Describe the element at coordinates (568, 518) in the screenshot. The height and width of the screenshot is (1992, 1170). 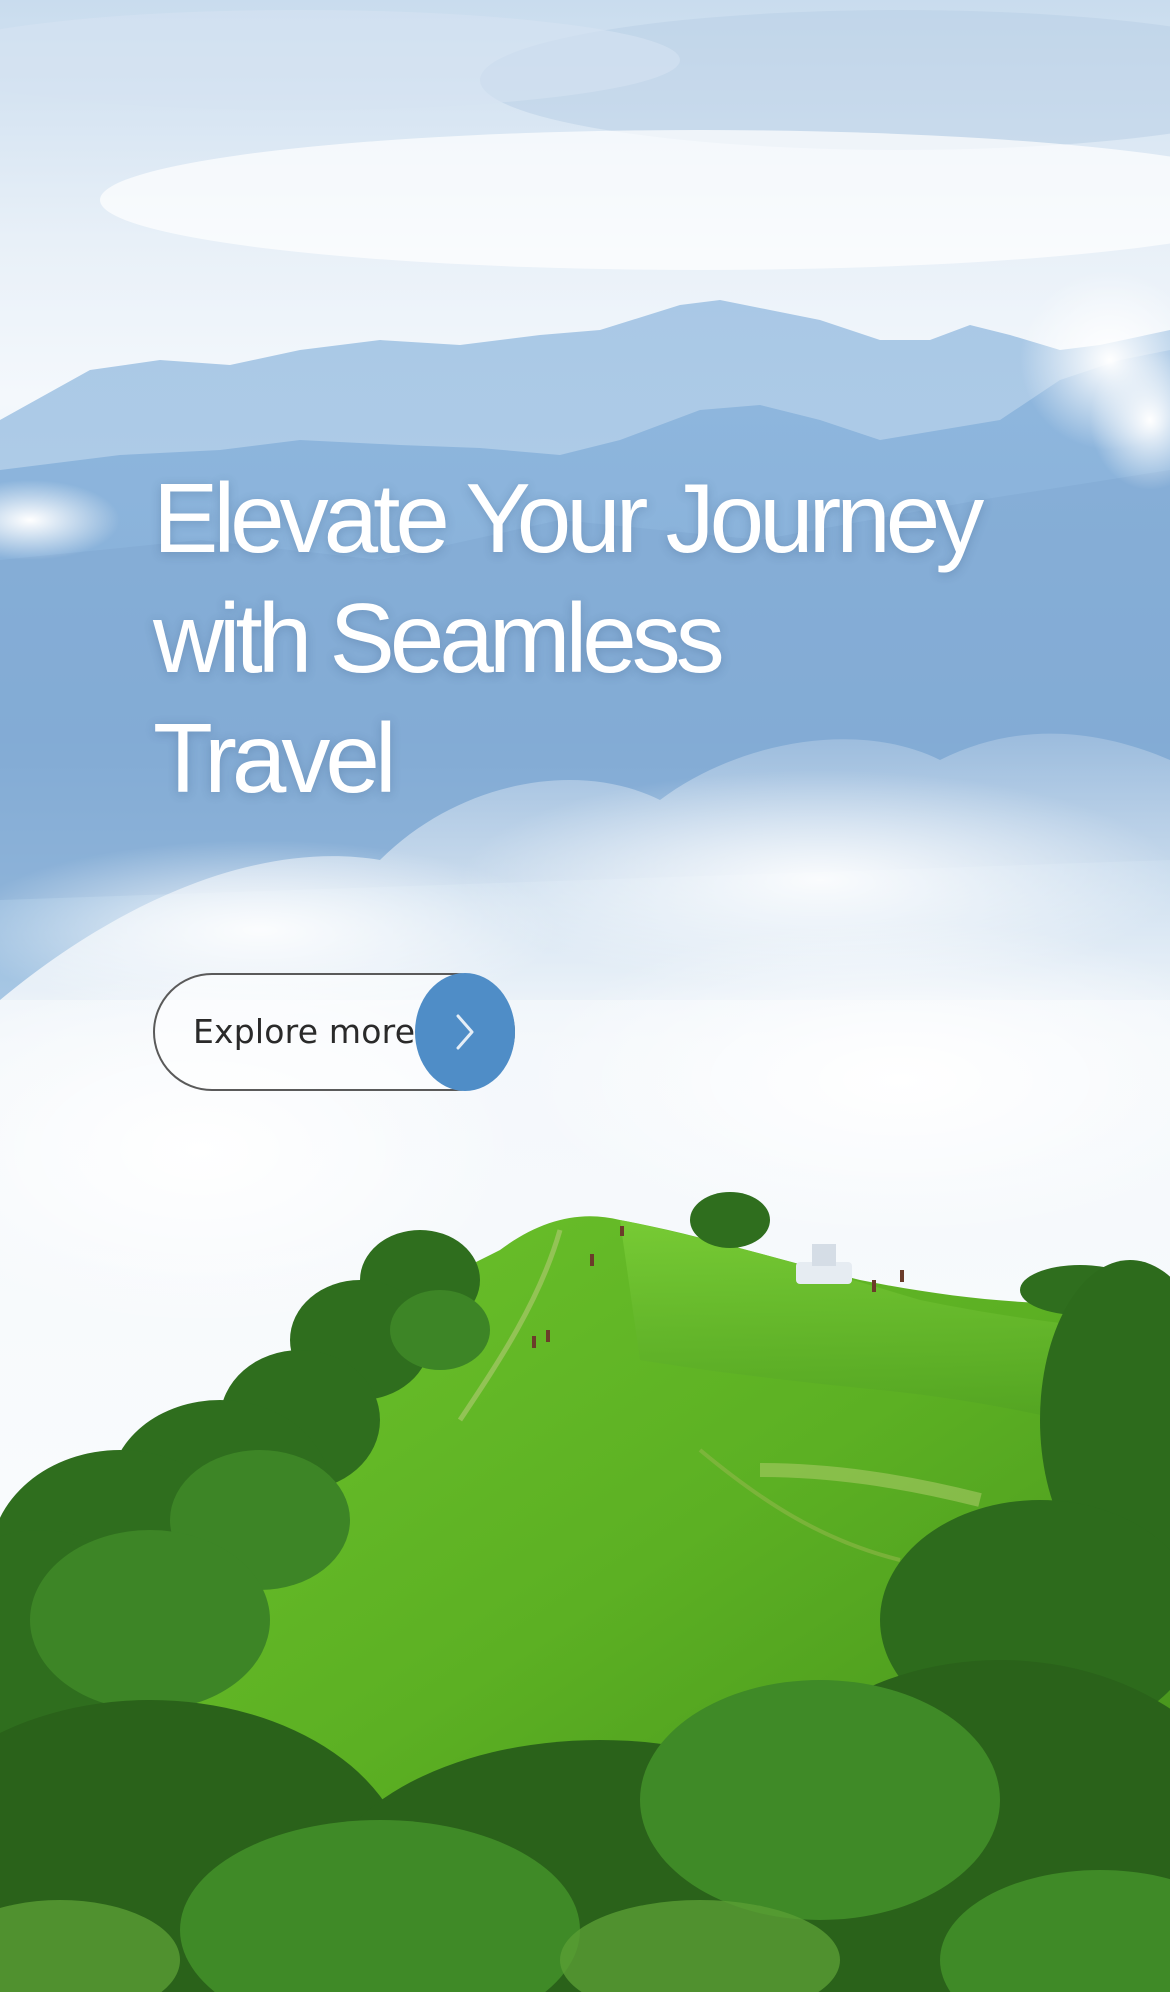
I see `headline-line-1: Elevate Your Journey` at that location.